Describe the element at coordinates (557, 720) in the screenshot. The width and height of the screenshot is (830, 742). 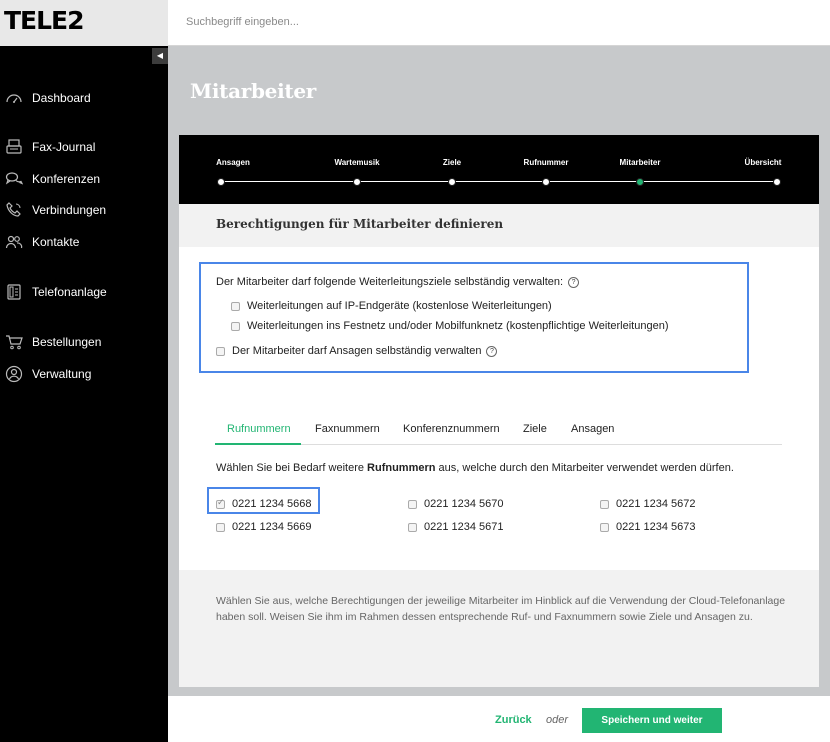
I see `or-text: oder` at that location.